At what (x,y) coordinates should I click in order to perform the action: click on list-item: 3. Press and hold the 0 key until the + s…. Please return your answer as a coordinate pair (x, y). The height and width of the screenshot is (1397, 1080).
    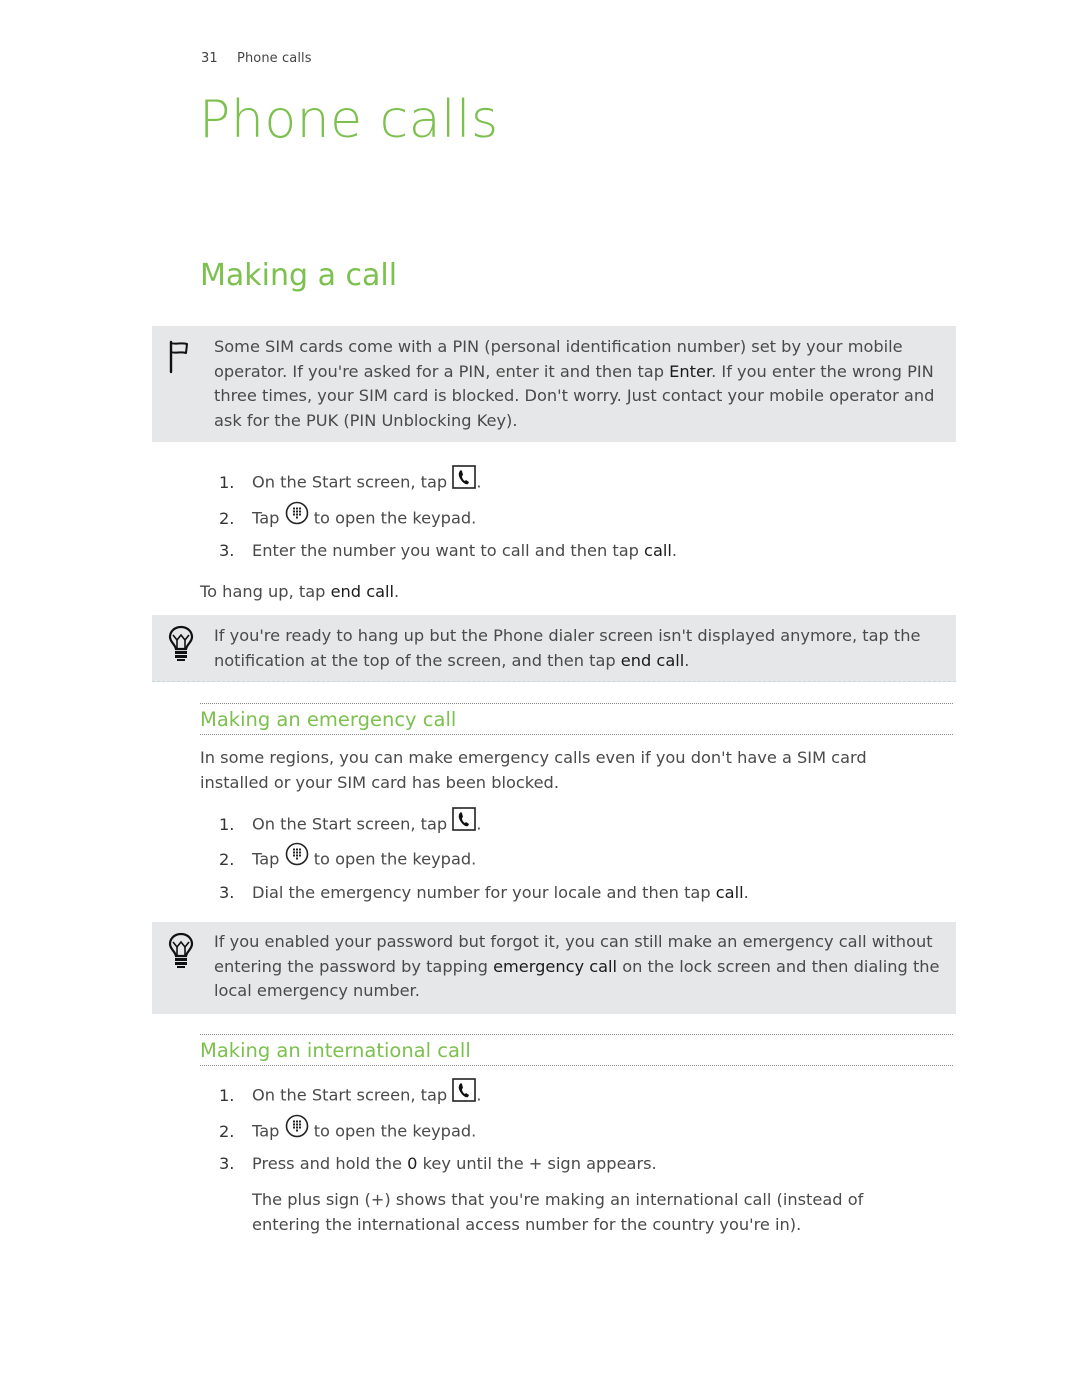
    Looking at the image, I should click on (438, 1163).